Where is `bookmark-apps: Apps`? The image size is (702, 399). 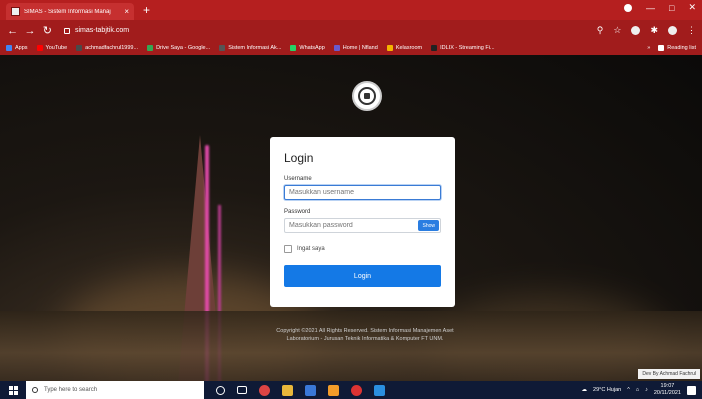
bookmark-apps: Apps is located at coordinates (17, 48).